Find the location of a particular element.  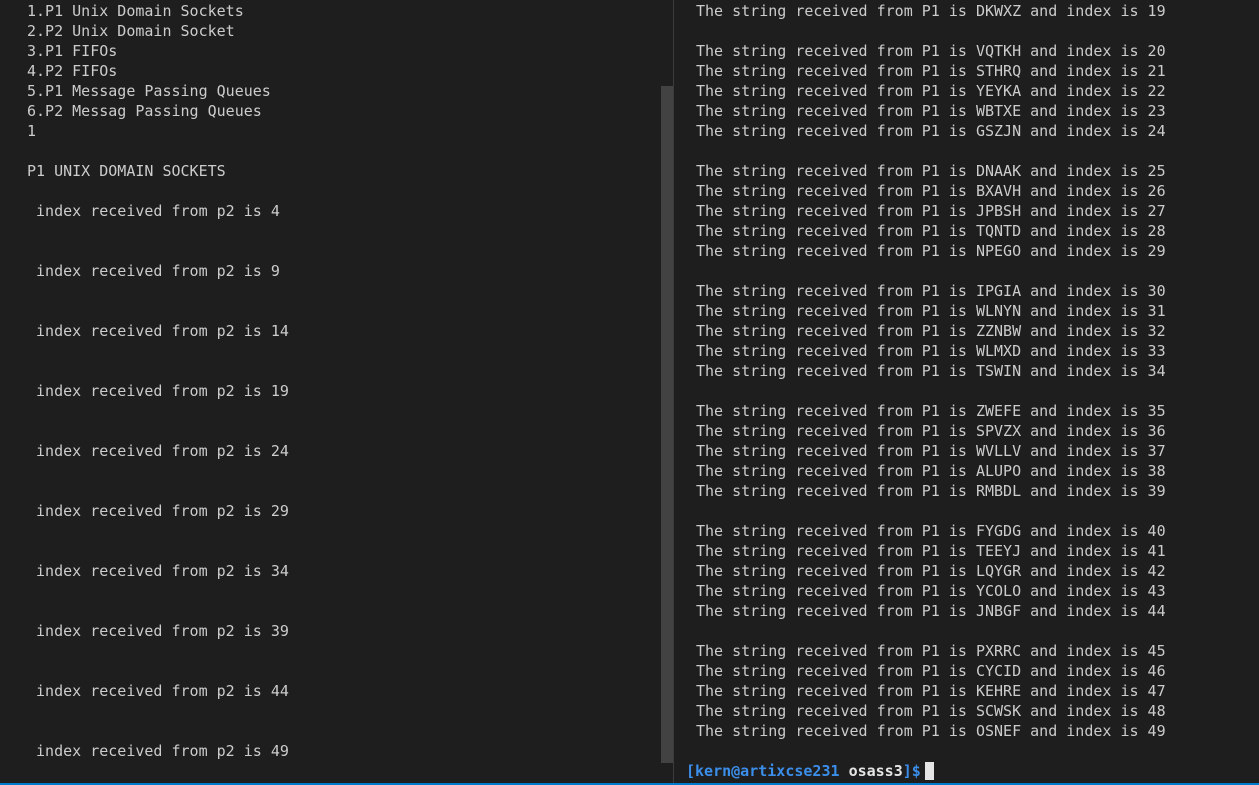

terminal-line: 4.P2 FIFOs is located at coordinates (72, 71).